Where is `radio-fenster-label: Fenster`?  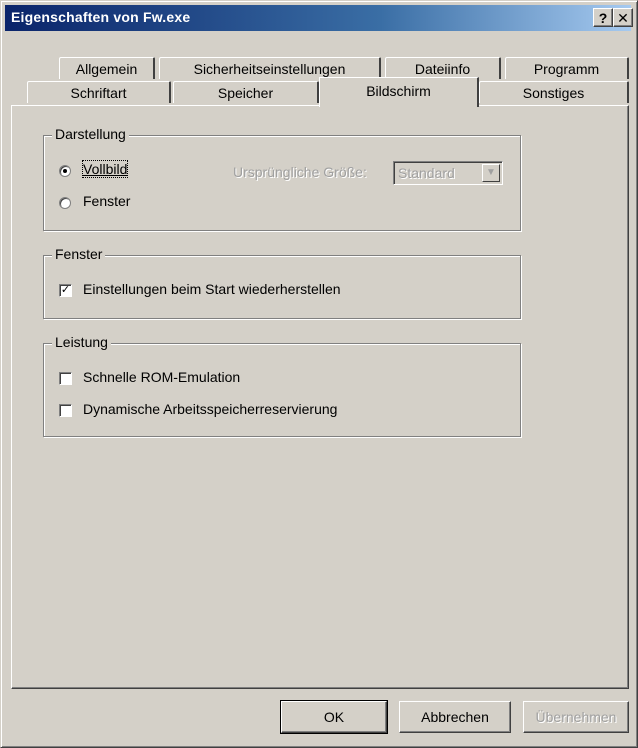
radio-fenster-label: Fenster is located at coordinates (106, 201).